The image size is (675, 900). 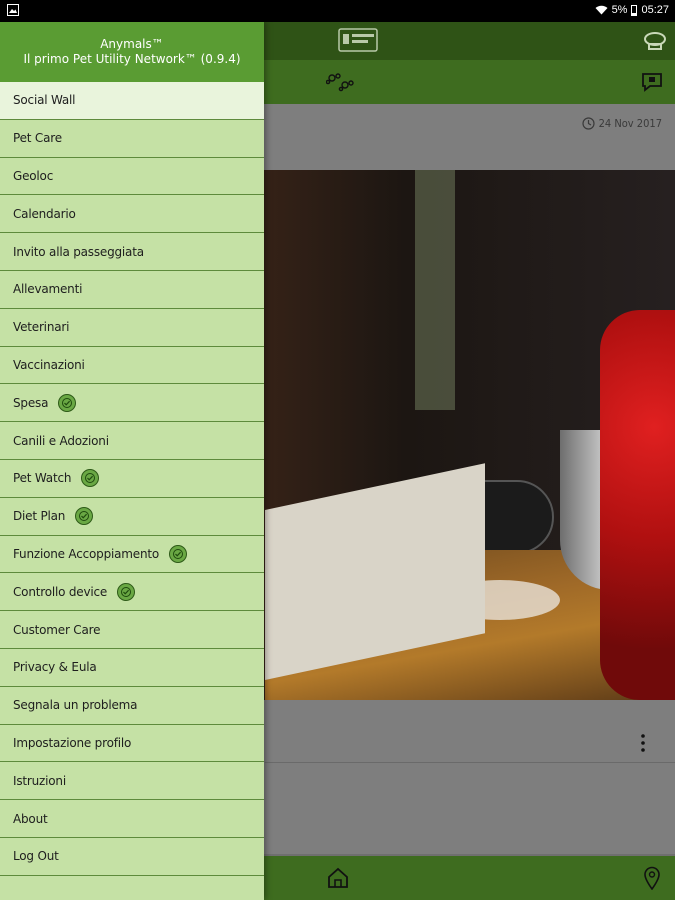 What do you see at coordinates (78, 251) in the screenshot?
I see `drawer-item-label: Invito alla passeggiata` at bounding box center [78, 251].